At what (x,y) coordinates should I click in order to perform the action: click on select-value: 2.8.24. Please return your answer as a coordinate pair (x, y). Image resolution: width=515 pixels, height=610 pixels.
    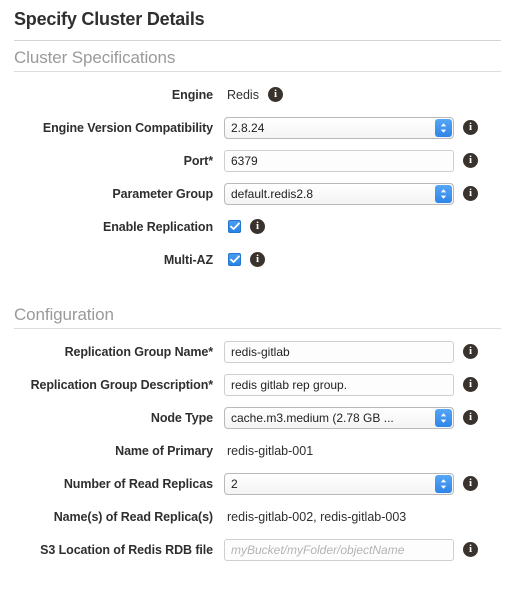
    Looking at the image, I should click on (339, 127).